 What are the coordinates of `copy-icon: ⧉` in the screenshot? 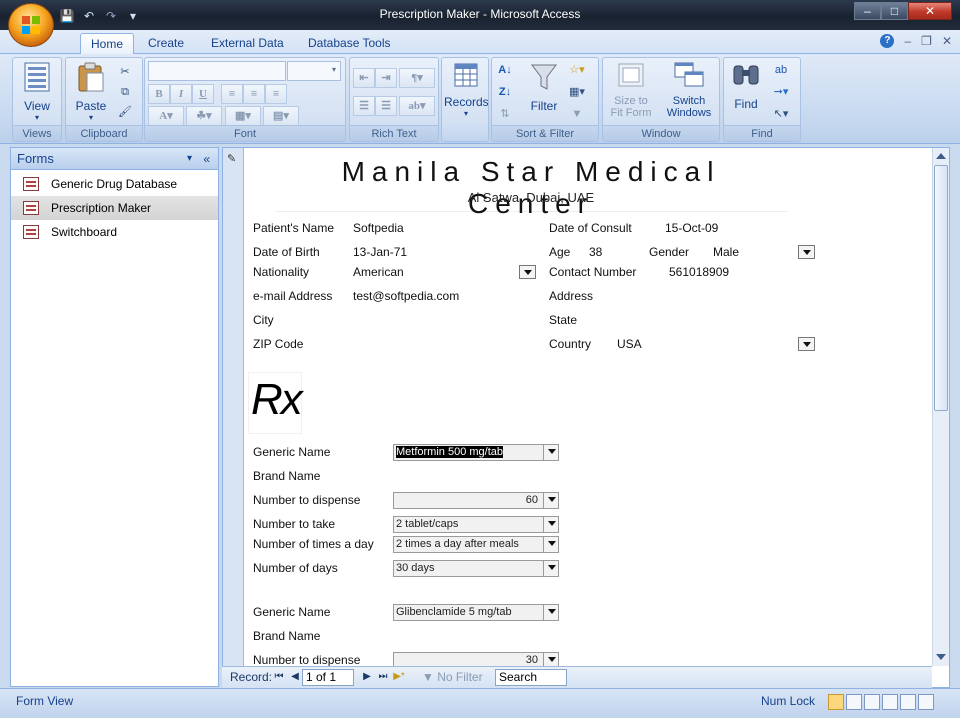 It's located at (125, 92).